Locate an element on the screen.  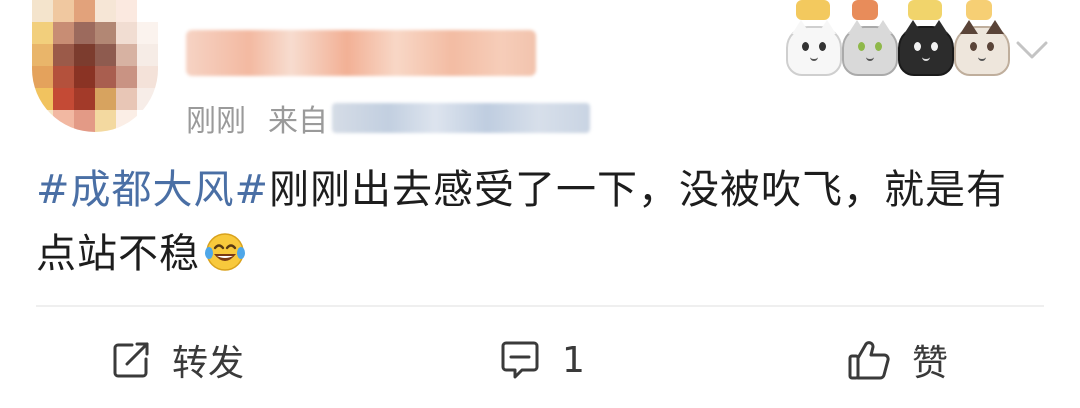
comment-button: 1 is located at coordinates (541, 360).